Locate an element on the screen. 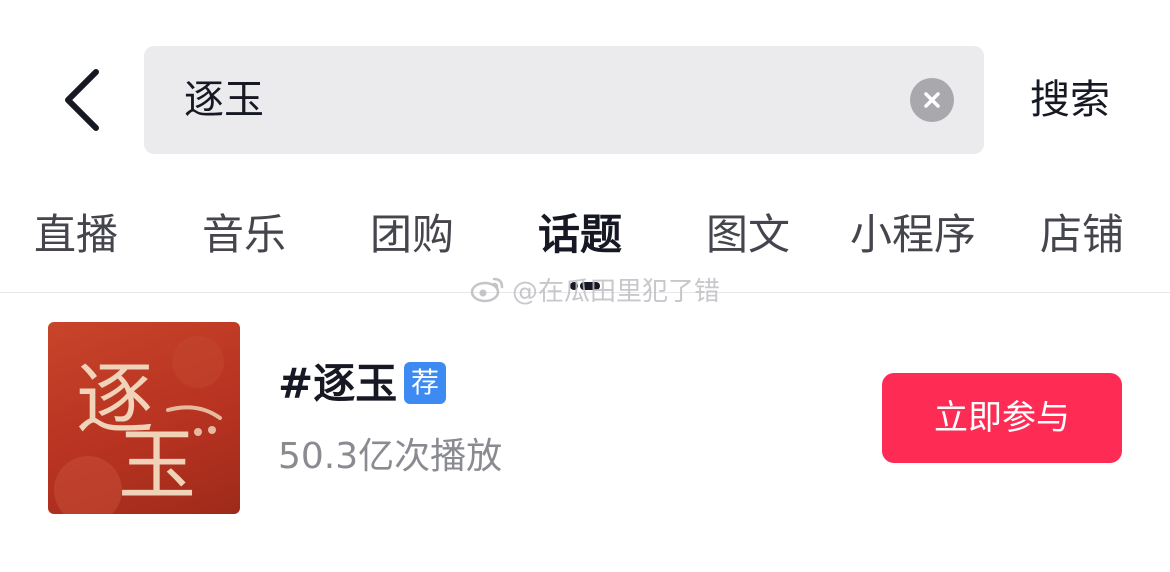  tab-shops: 店铺 is located at coordinates (1082, 235).